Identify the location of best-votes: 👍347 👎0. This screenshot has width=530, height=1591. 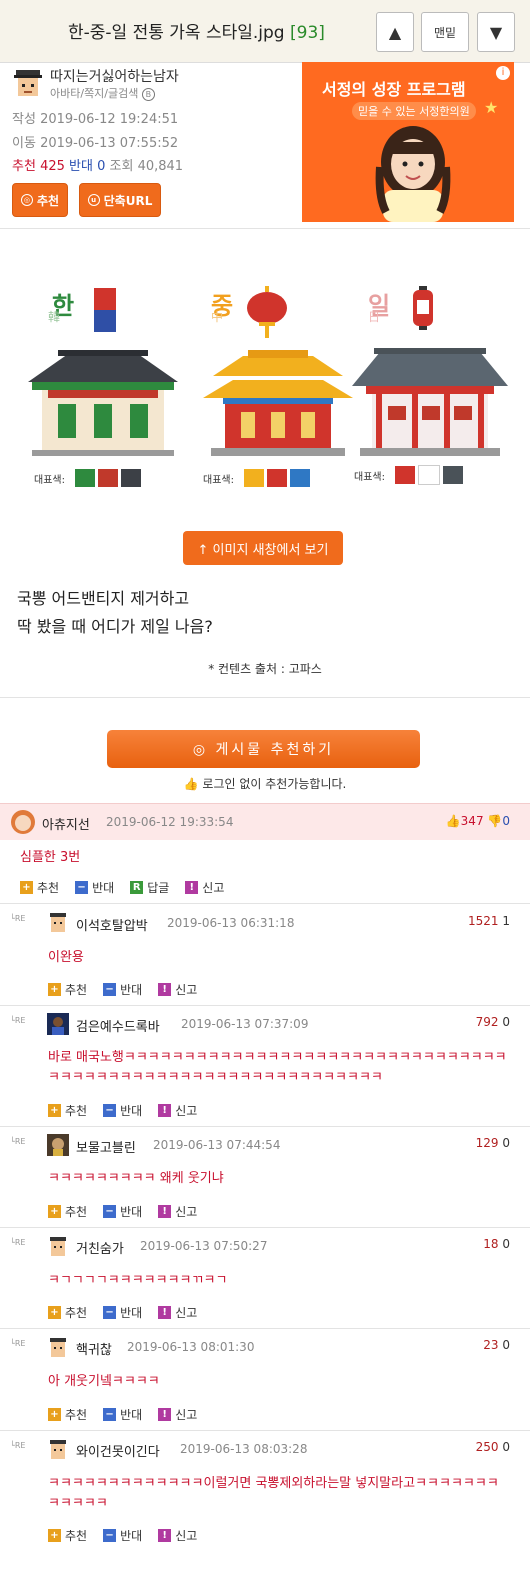
(477, 821).